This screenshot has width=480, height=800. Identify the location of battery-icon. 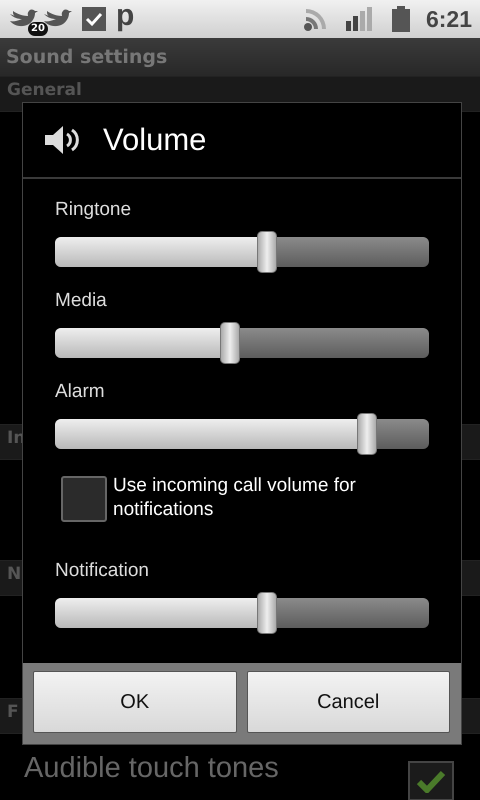
(401, 19).